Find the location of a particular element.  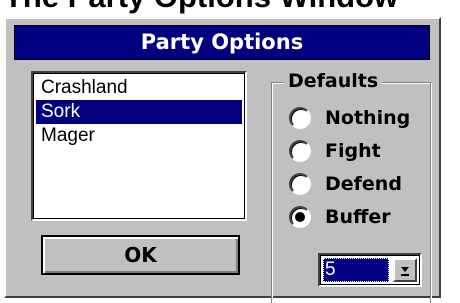

radio-label-nothing: Nothing is located at coordinates (368, 118).